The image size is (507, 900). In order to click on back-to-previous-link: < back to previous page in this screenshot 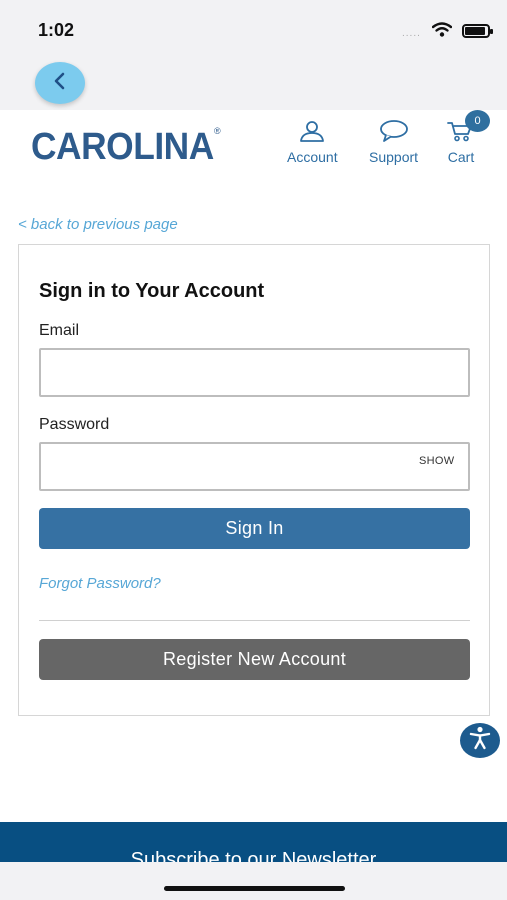, I will do `click(98, 224)`.